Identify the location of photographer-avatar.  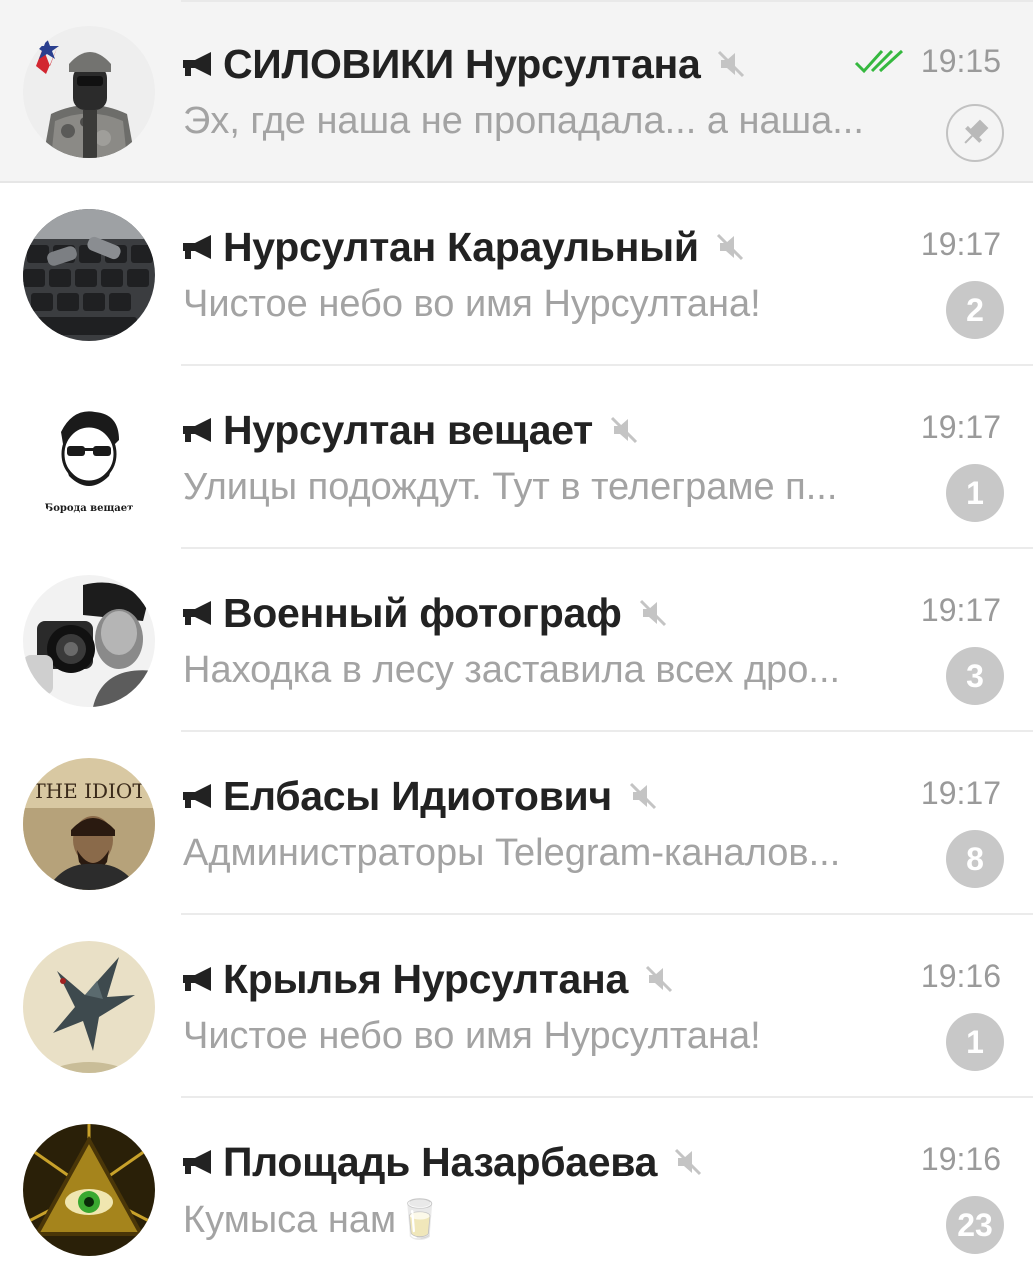
(89, 641).